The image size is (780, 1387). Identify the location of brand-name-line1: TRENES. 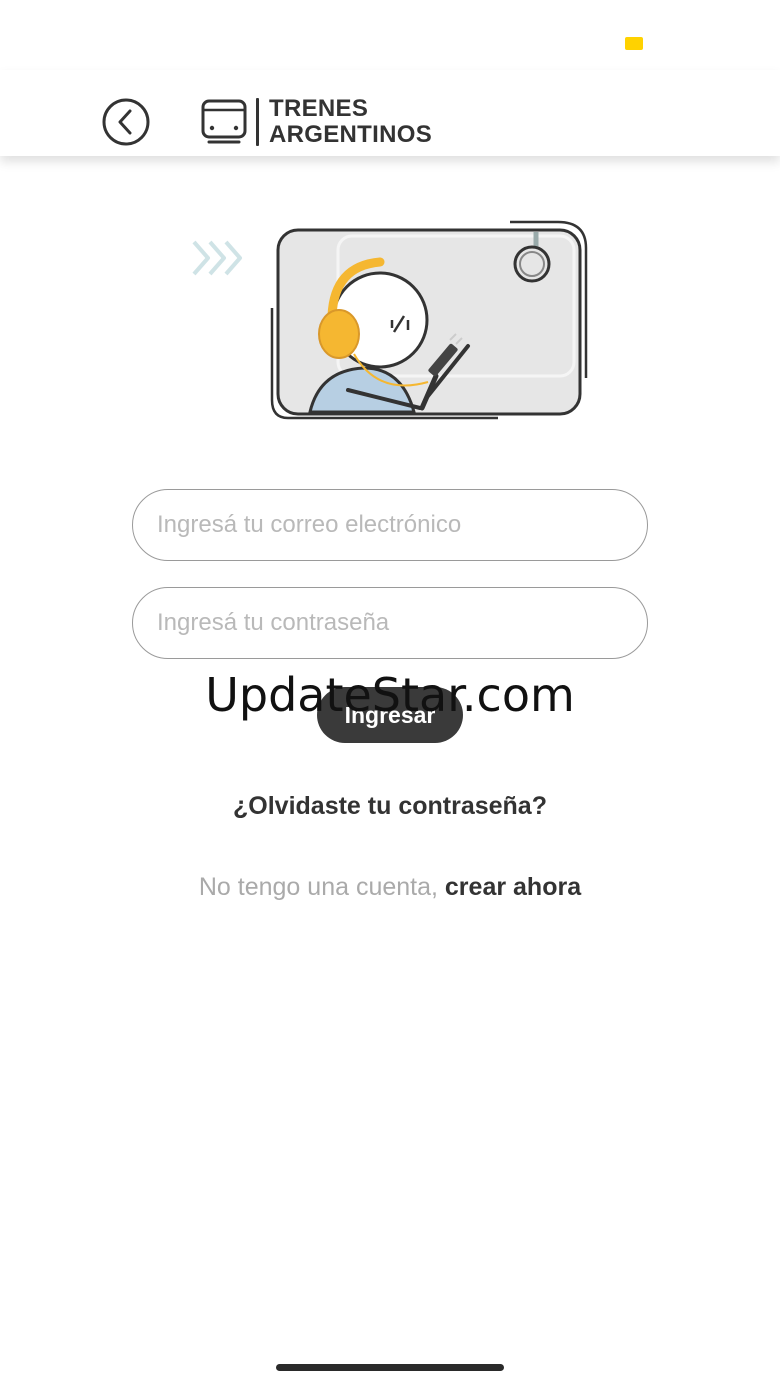
(319, 108).